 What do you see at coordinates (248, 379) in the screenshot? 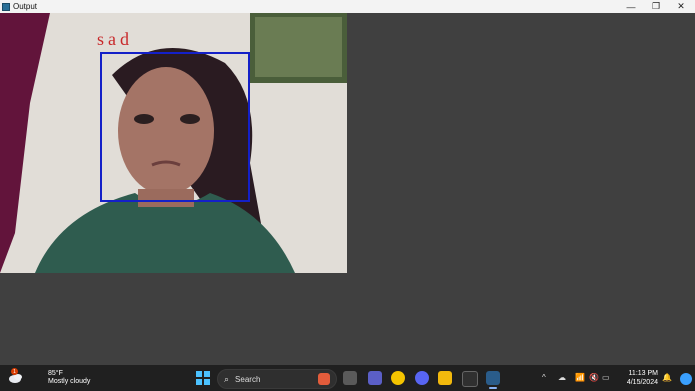
I see `search-label: Search` at bounding box center [248, 379].